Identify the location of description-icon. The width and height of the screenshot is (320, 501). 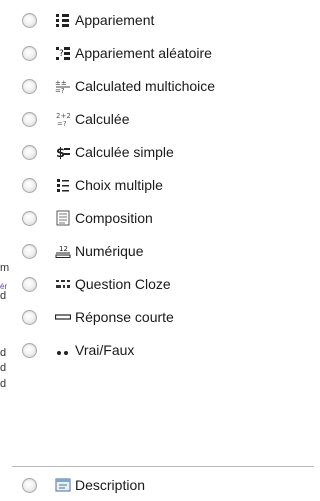
(63, 485).